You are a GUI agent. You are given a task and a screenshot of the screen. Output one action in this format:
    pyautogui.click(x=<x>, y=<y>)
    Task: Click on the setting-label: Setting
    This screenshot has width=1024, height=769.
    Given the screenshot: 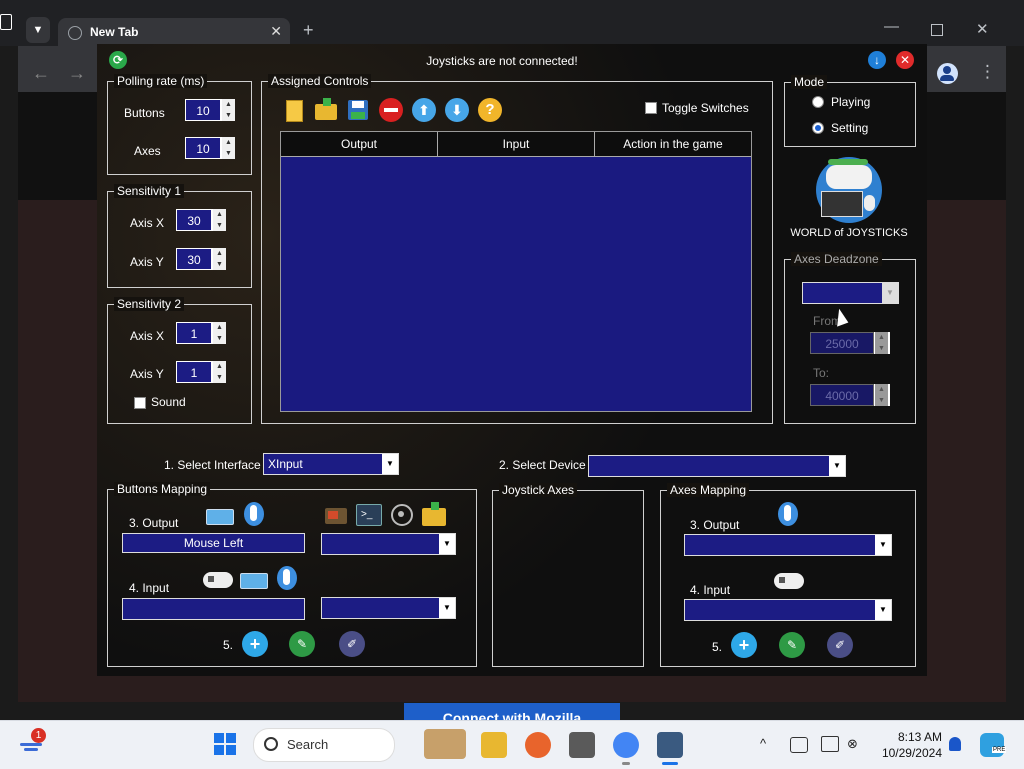 What is the action you would take?
    pyautogui.click(x=850, y=128)
    